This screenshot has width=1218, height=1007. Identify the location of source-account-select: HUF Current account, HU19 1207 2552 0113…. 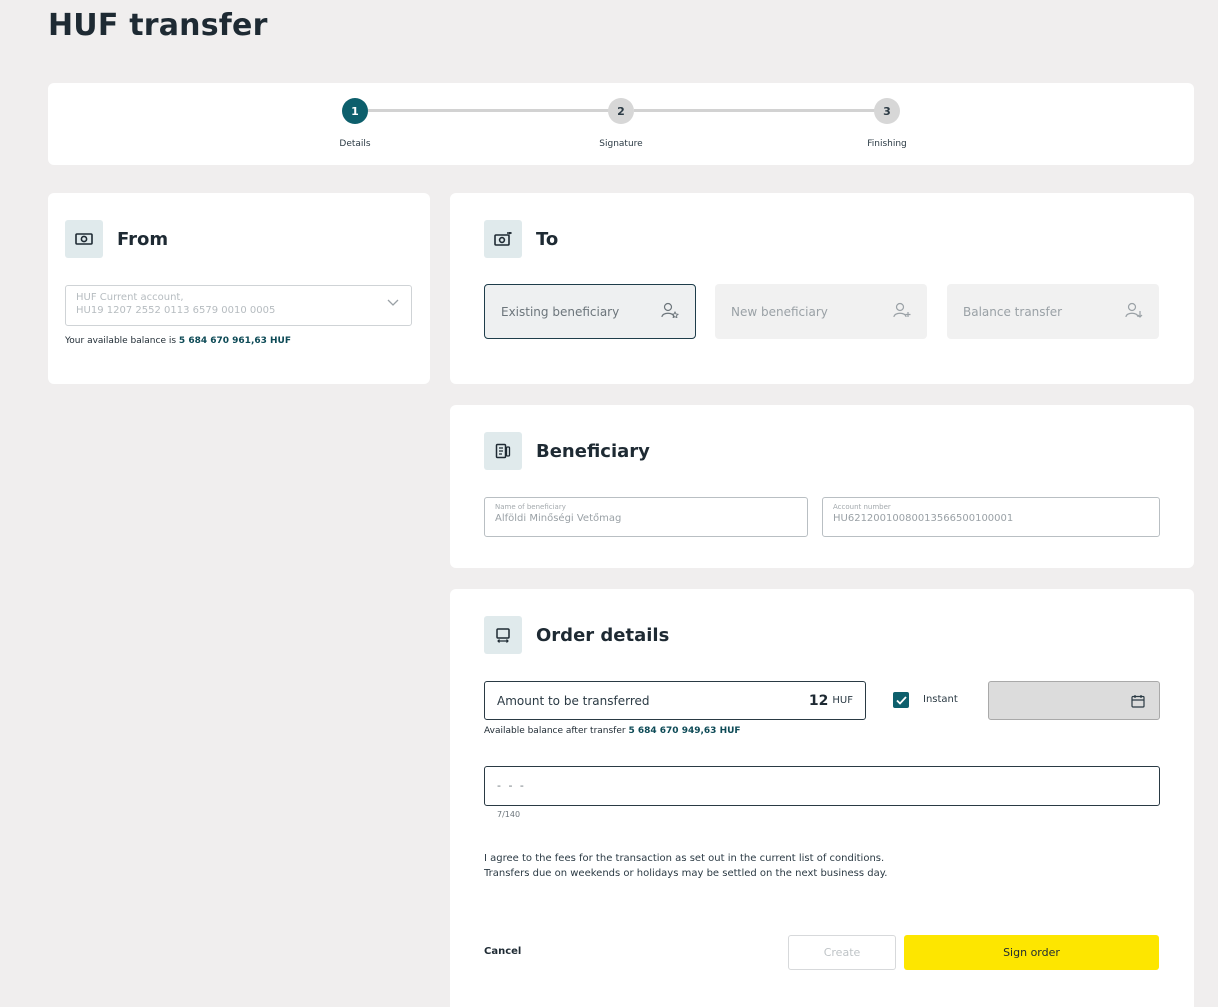
(238, 305).